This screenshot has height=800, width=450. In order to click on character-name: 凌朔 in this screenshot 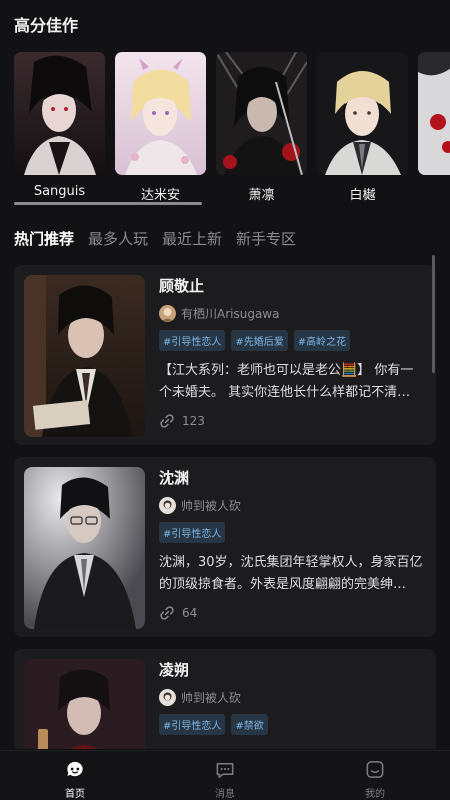, I will do `click(174, 670)`.